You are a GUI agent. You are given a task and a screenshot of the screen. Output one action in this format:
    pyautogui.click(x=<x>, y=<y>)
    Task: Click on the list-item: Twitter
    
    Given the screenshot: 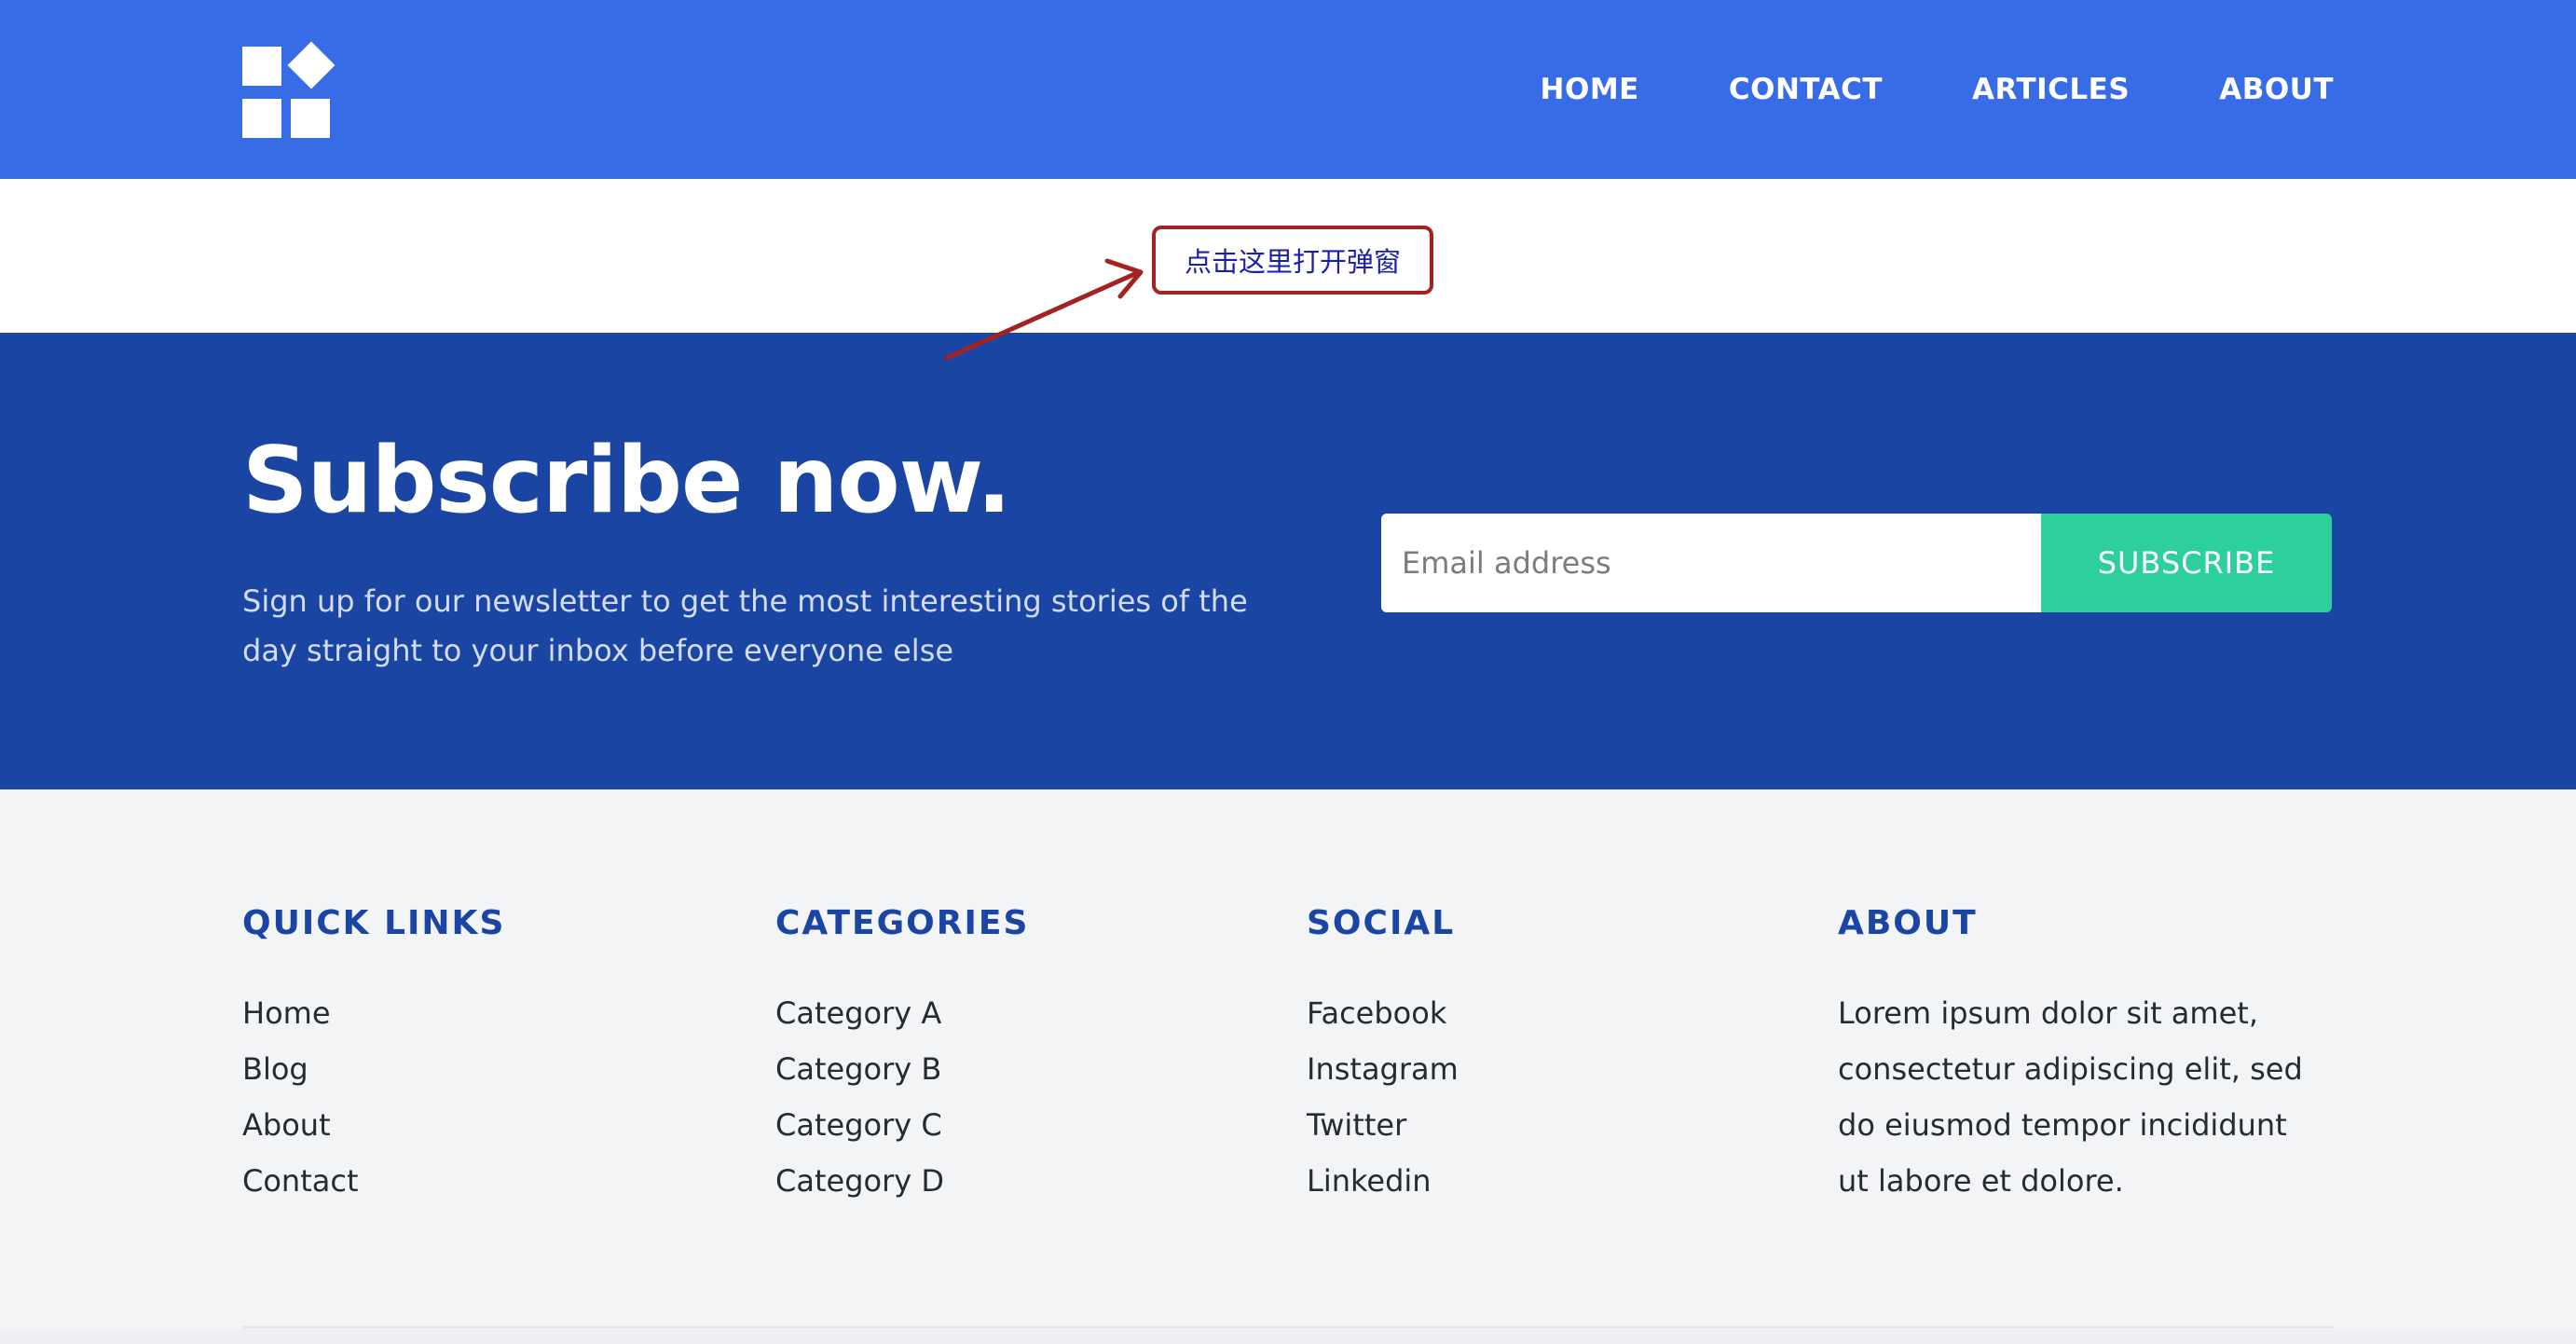 What is the action you would take?
    pyautogui.click(x=1383, y=1125)
    